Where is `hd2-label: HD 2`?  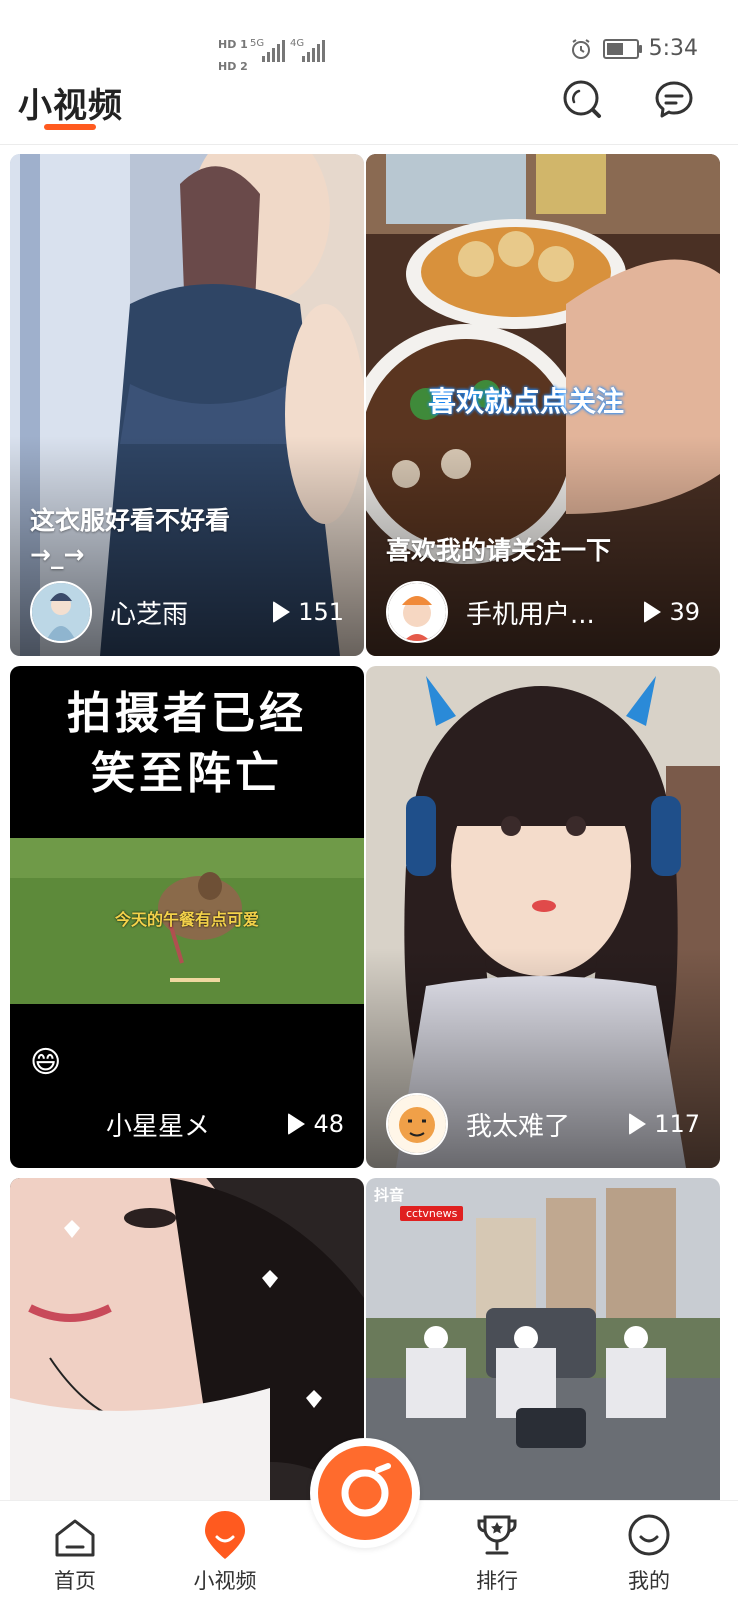
hd2-label: HD 2 is located at coordinates (233, 66).